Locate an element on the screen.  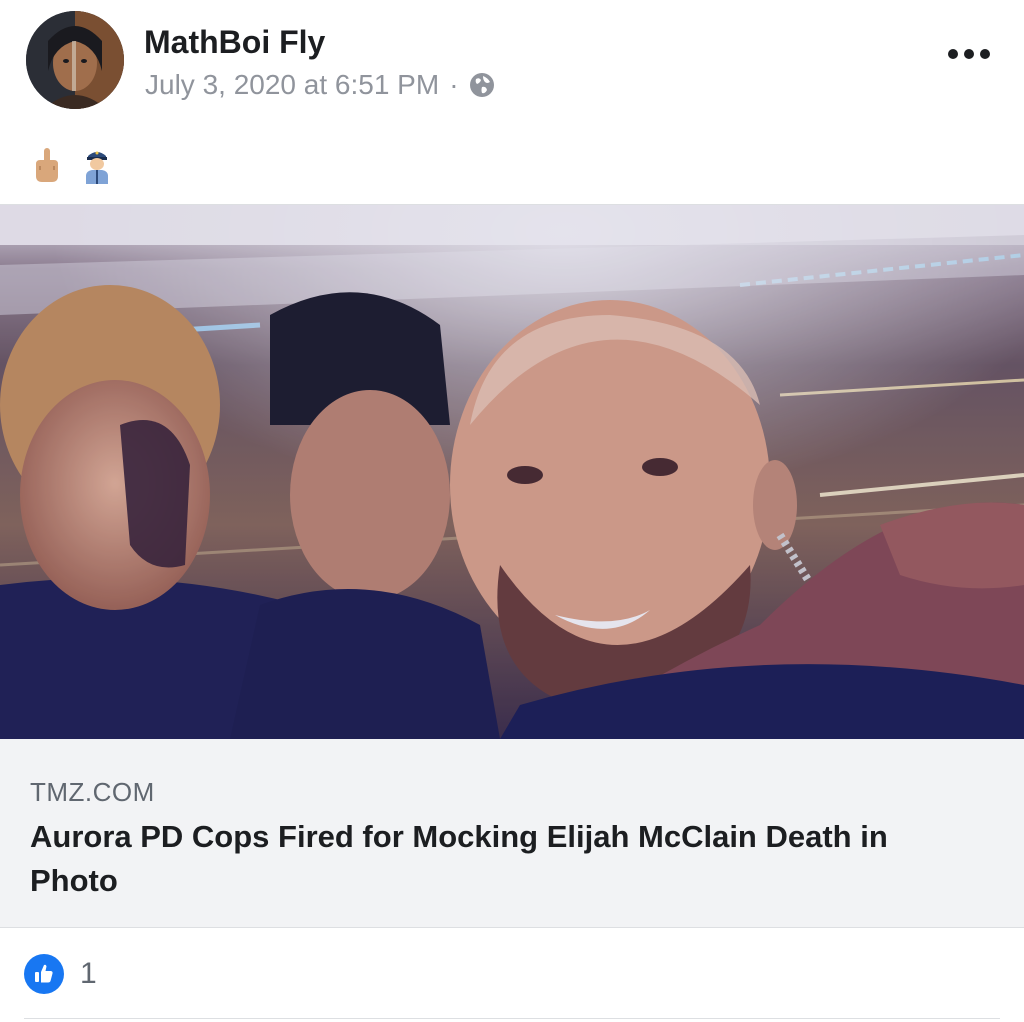
post-timestamp: July 3, 2020 at 6:51 PM is located at coordinates (292, 85).